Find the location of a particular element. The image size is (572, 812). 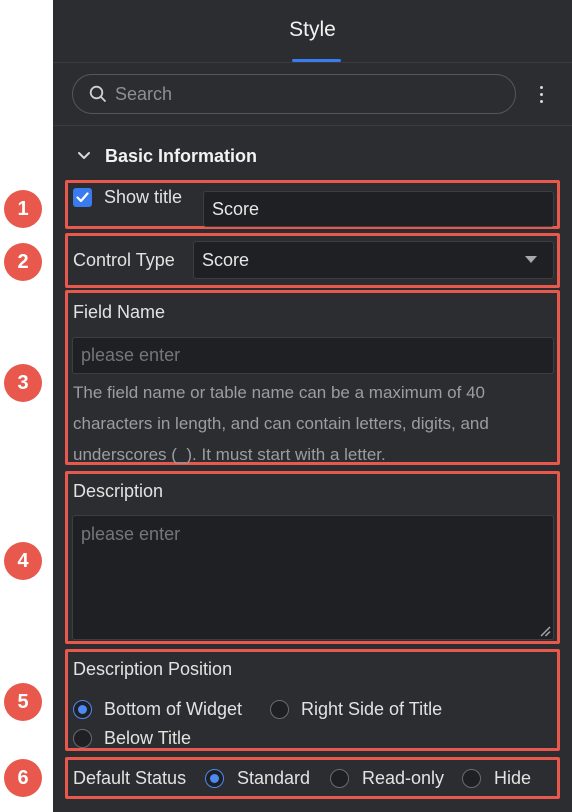

chevron-down-icon is located at coordinates (84, 156).